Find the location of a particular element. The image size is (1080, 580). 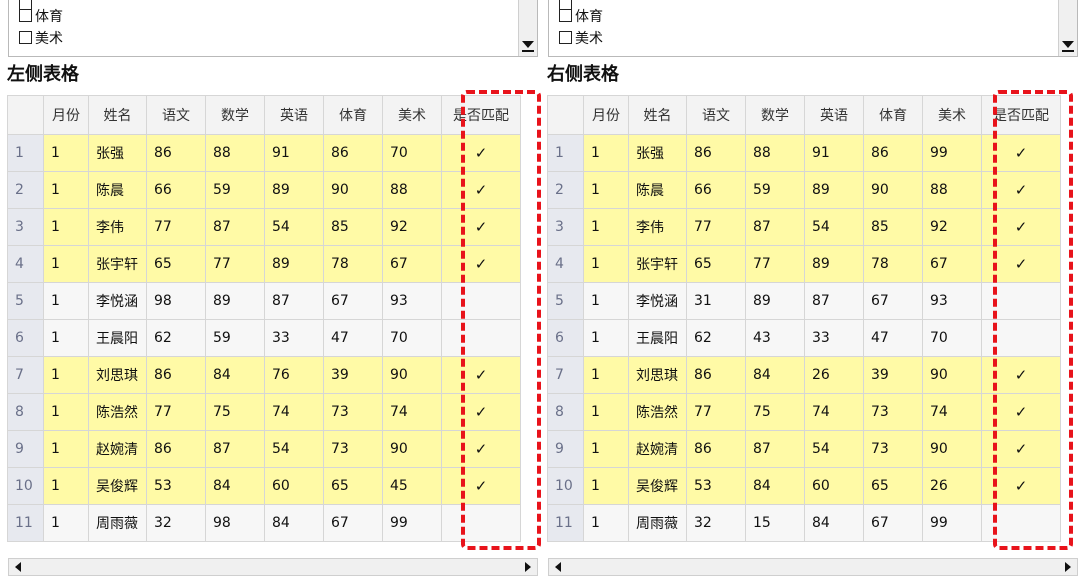

column-header: 月份 is located at coordinates (606, 115).